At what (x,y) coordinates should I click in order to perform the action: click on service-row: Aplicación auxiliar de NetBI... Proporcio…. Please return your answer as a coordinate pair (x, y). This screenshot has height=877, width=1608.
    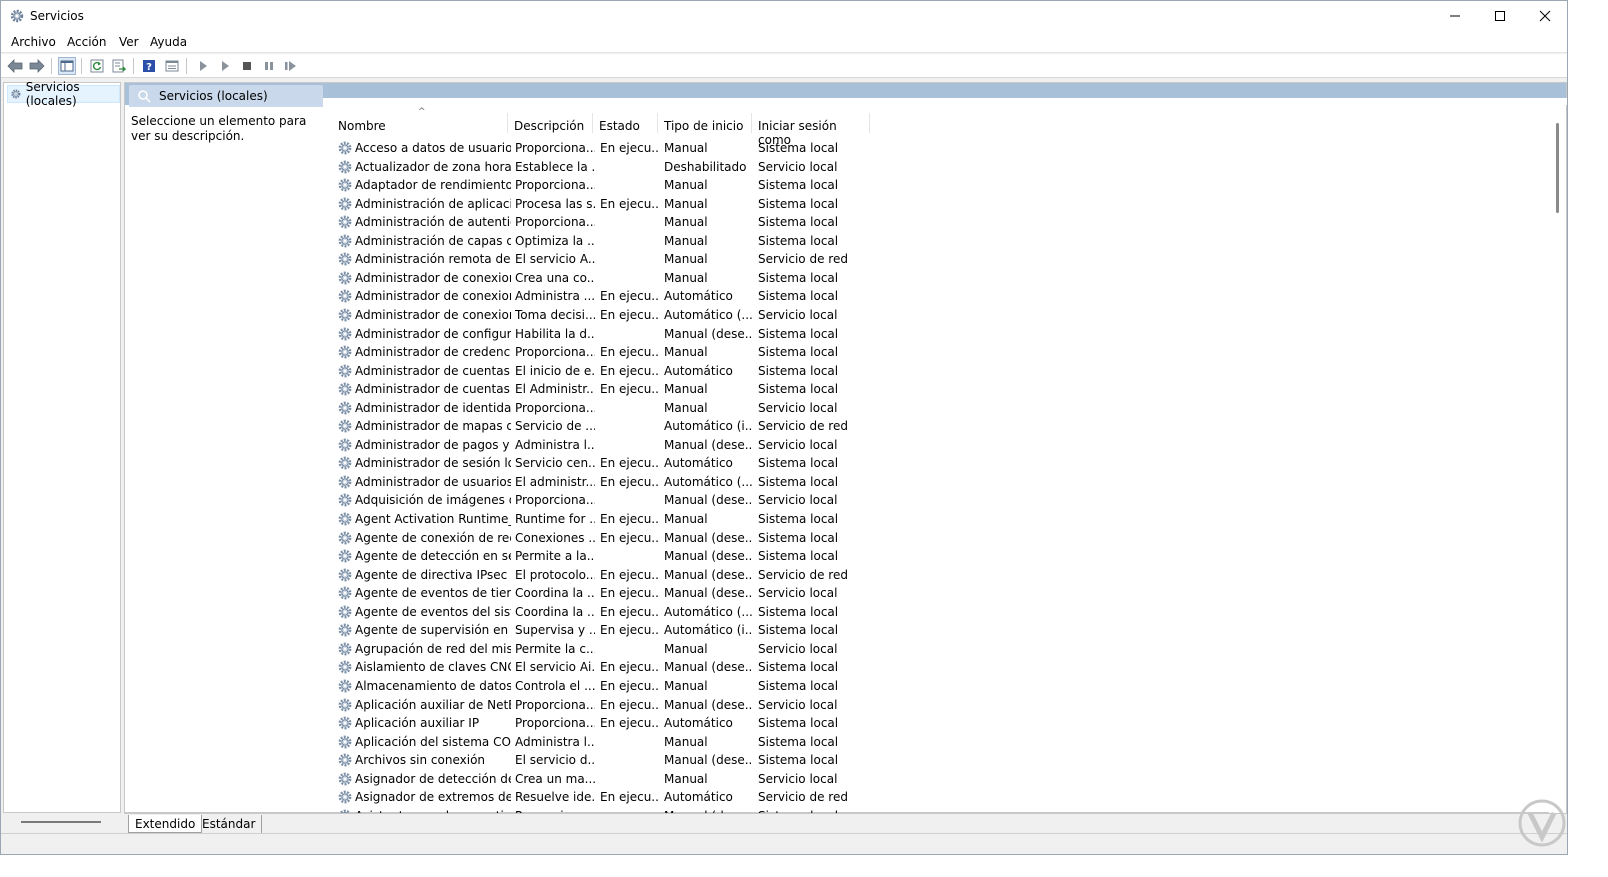
    Looking at the image, I should click on (613, 705).